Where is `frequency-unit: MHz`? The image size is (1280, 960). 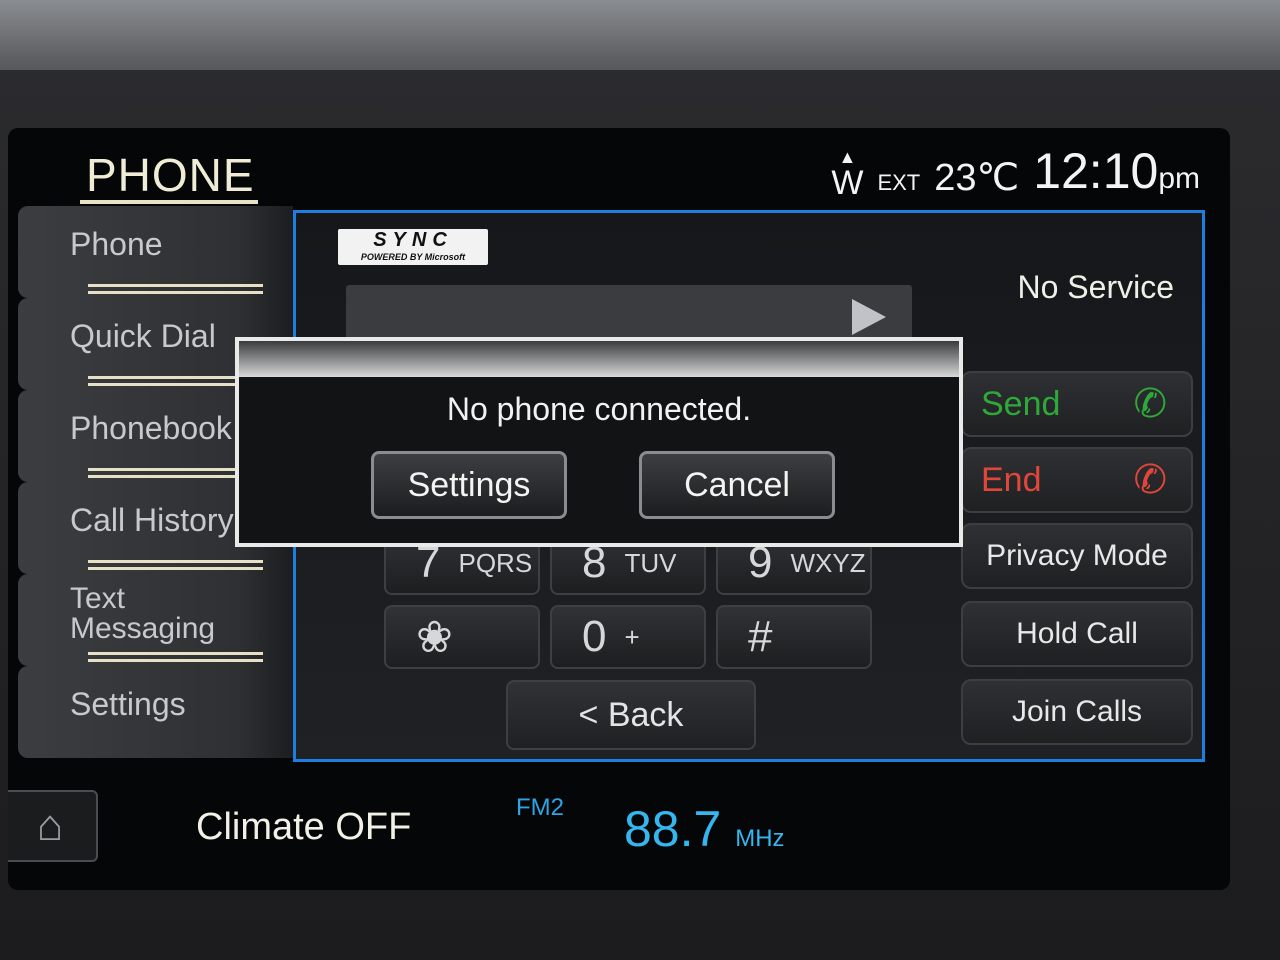
frequency-unit: MHz is located at coordinates (760, 838).